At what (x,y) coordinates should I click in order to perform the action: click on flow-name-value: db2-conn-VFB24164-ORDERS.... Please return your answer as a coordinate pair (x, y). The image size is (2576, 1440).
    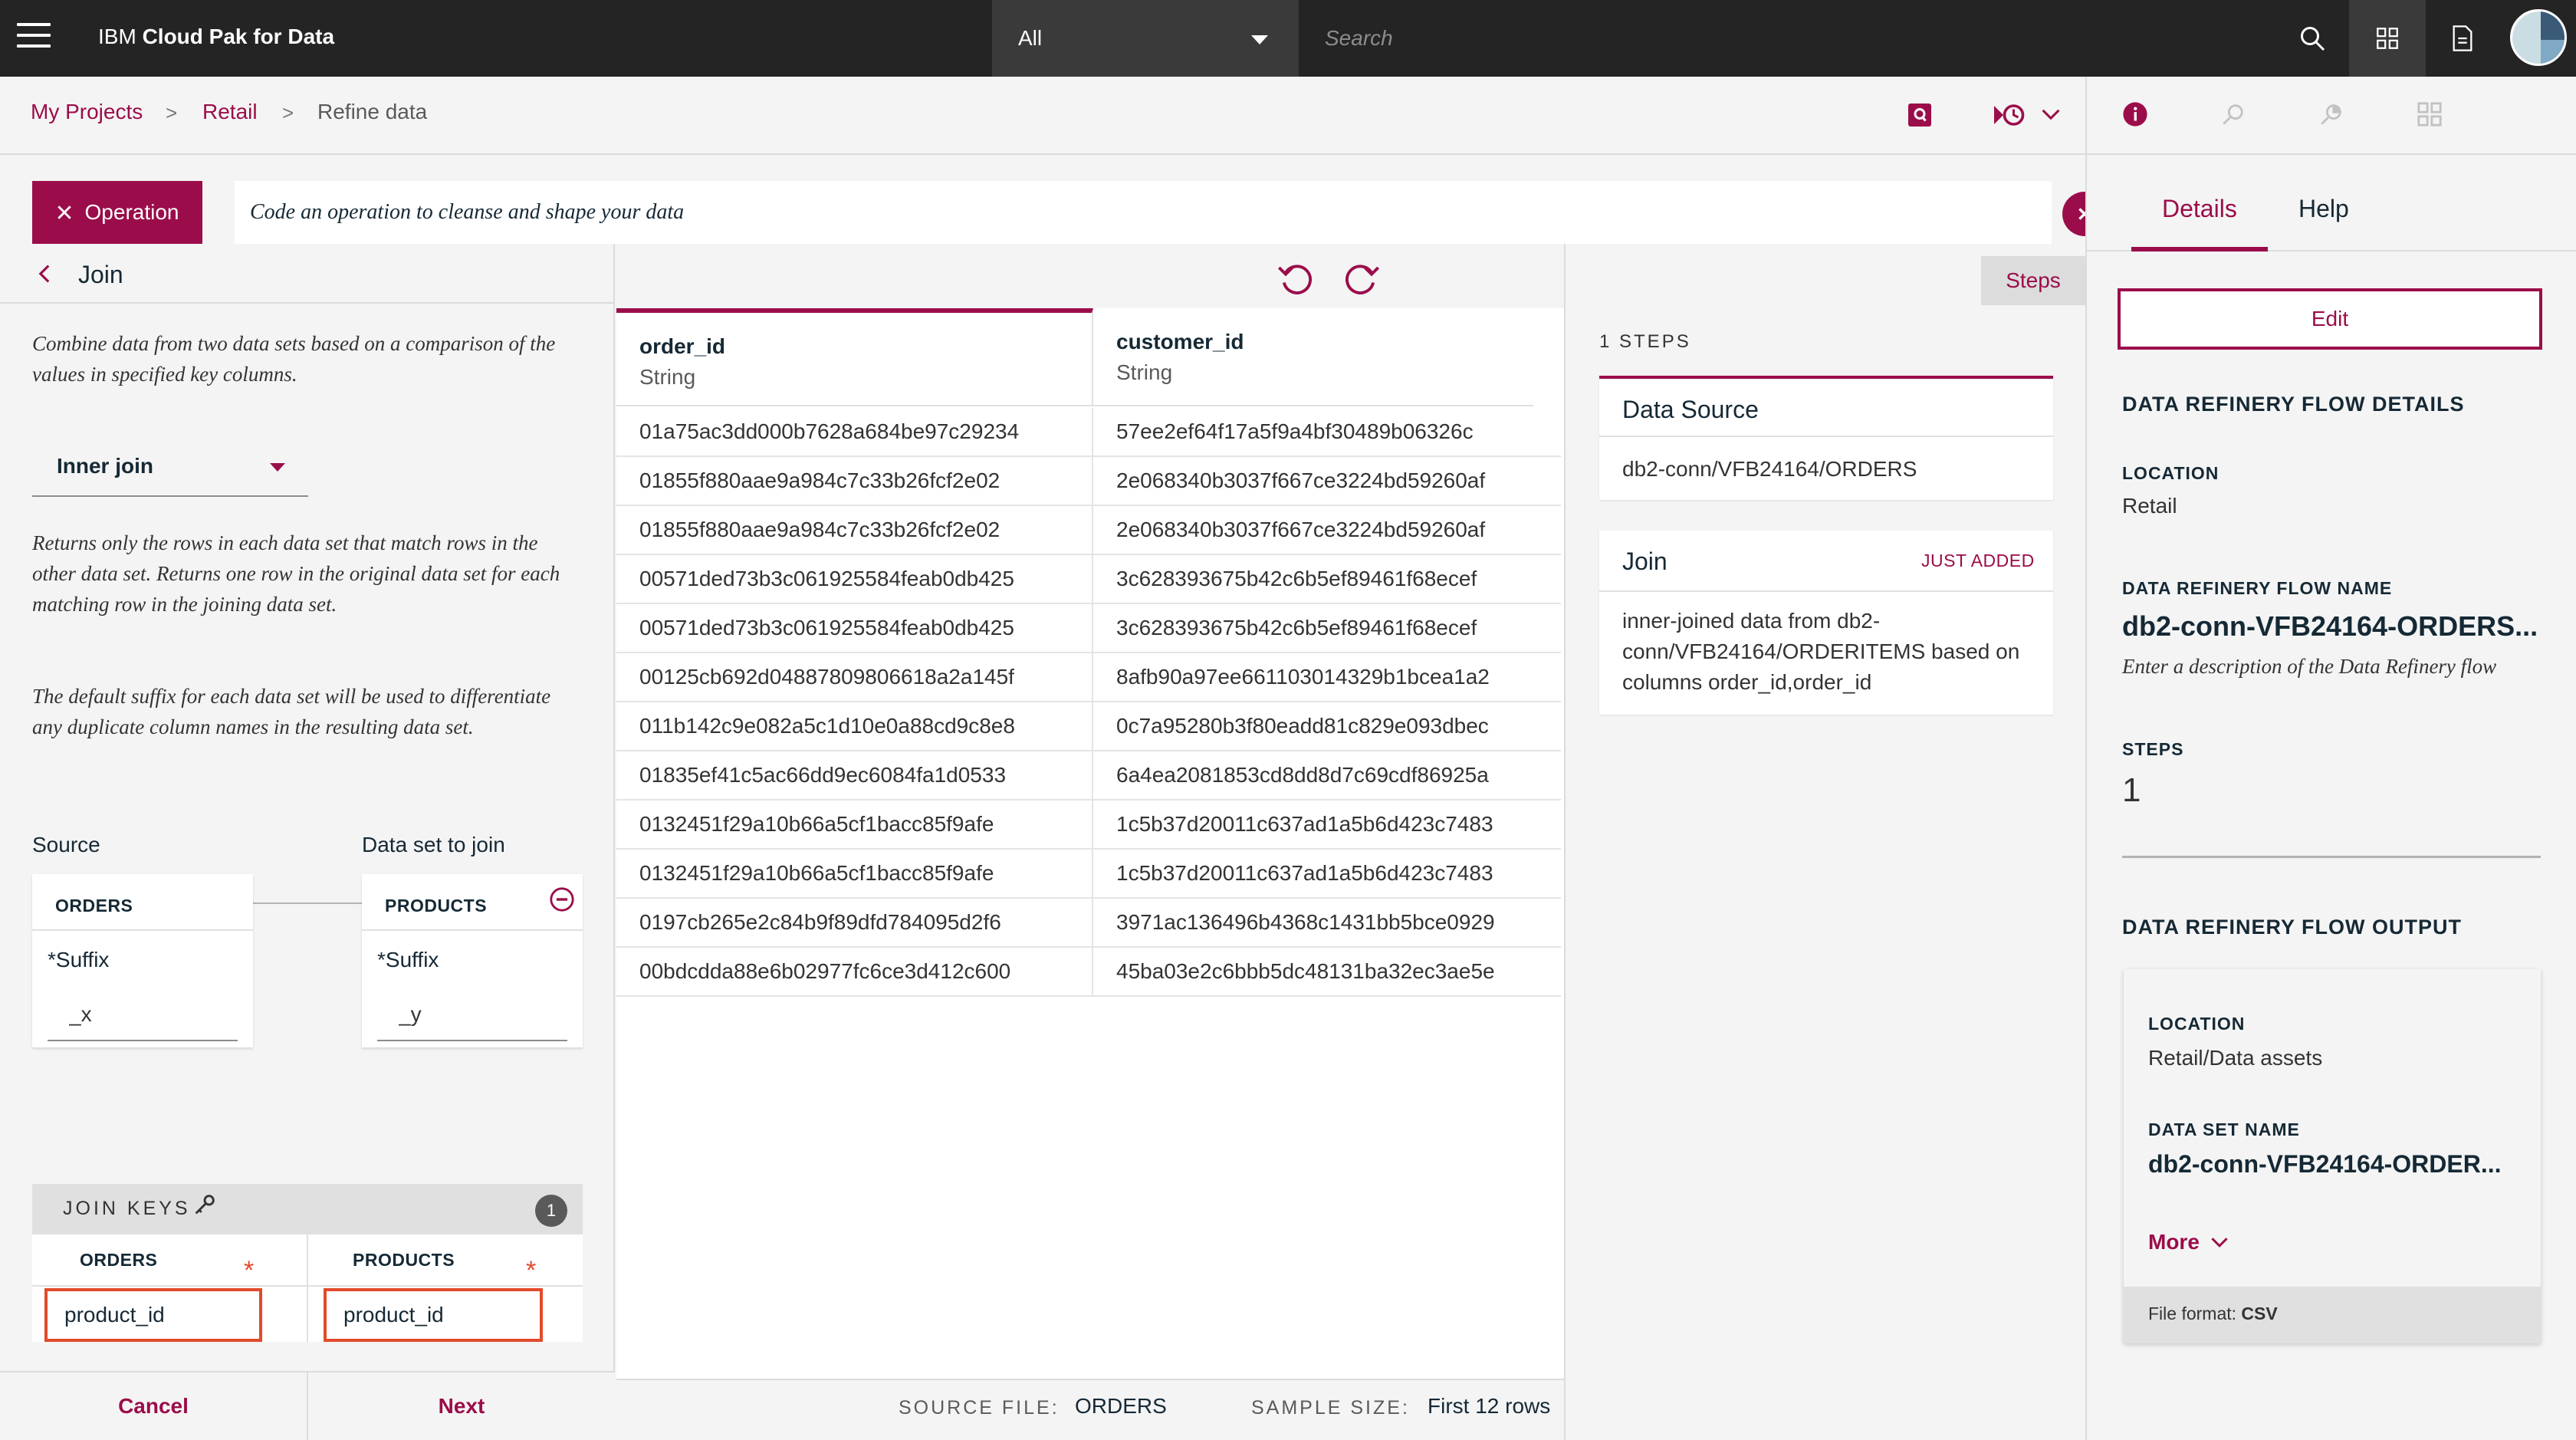
    Looking at the image, I should click on (2330, 626).